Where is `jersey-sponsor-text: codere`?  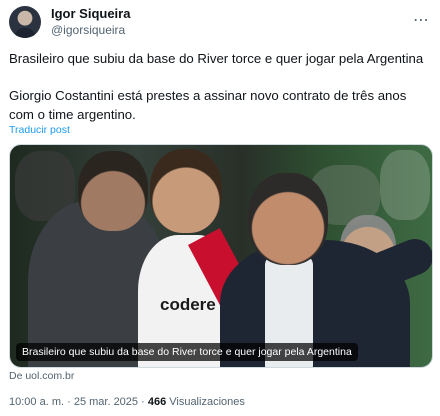
jersey-sponsor-text: codere is located at coordinates (188, 304).